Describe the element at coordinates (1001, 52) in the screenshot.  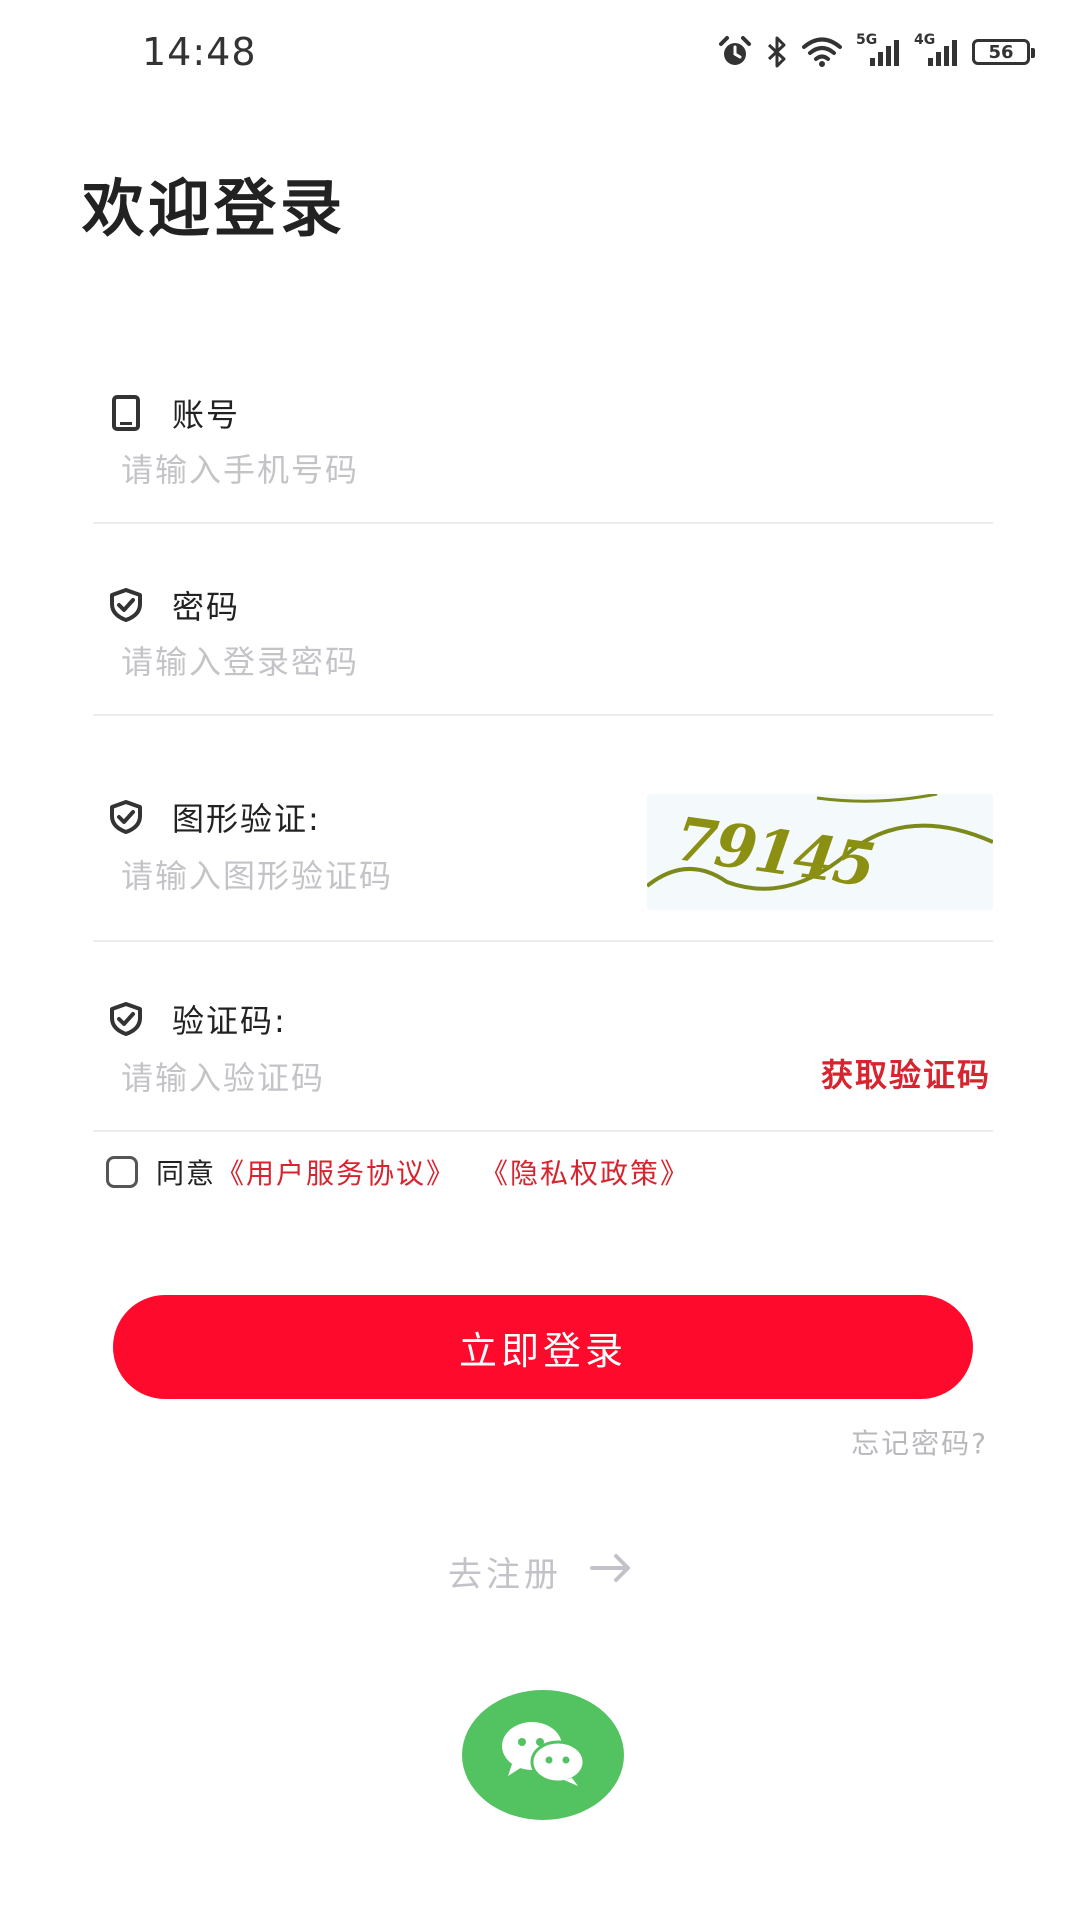
I see `battery-level: 56` at that location.